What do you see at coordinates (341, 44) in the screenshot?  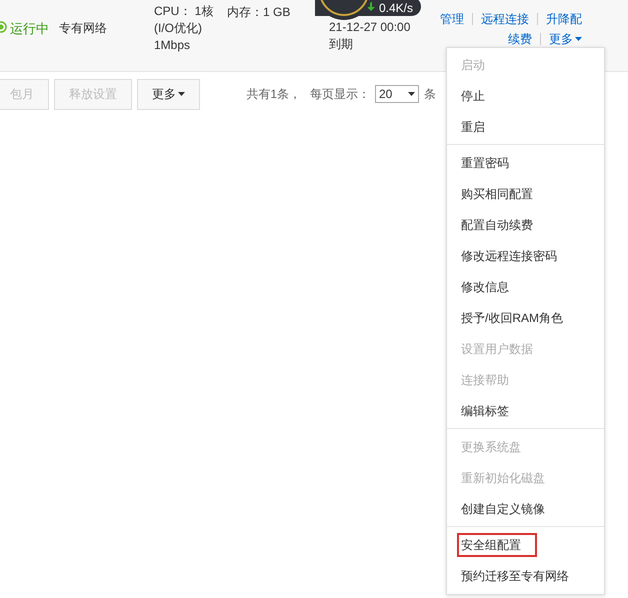 I see `expiry-label: 到期` at bounding box center [341, 44].